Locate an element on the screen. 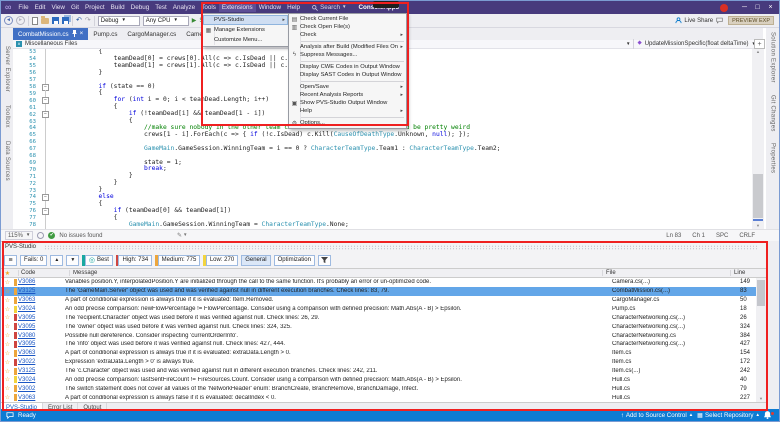 This screenshot has width=780, height=422. open-file-icon is located at coordinates (45, 19).